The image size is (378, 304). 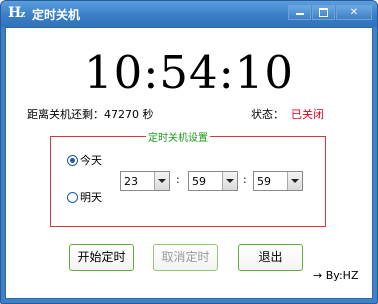 What do you see at coordinates (101, 257) in the screenshot?
I see `start-timer-button: 开始定时` at bounding box center [101, 257].